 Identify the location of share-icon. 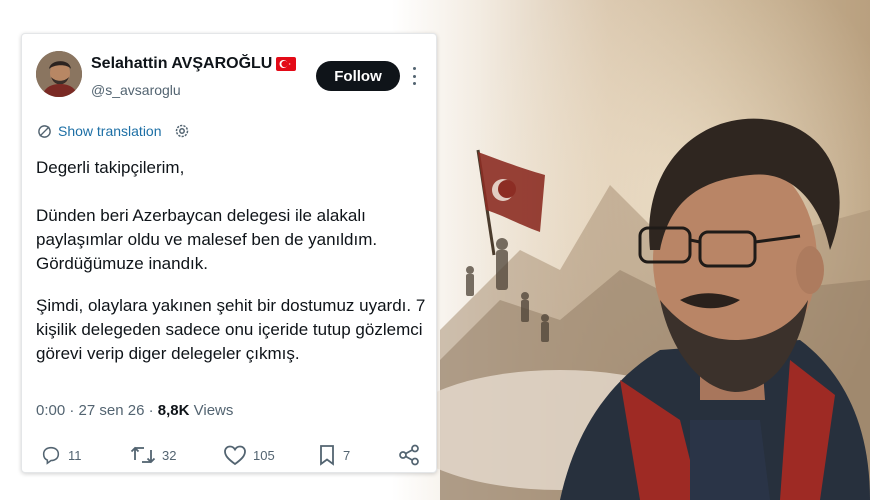
(409, 455).